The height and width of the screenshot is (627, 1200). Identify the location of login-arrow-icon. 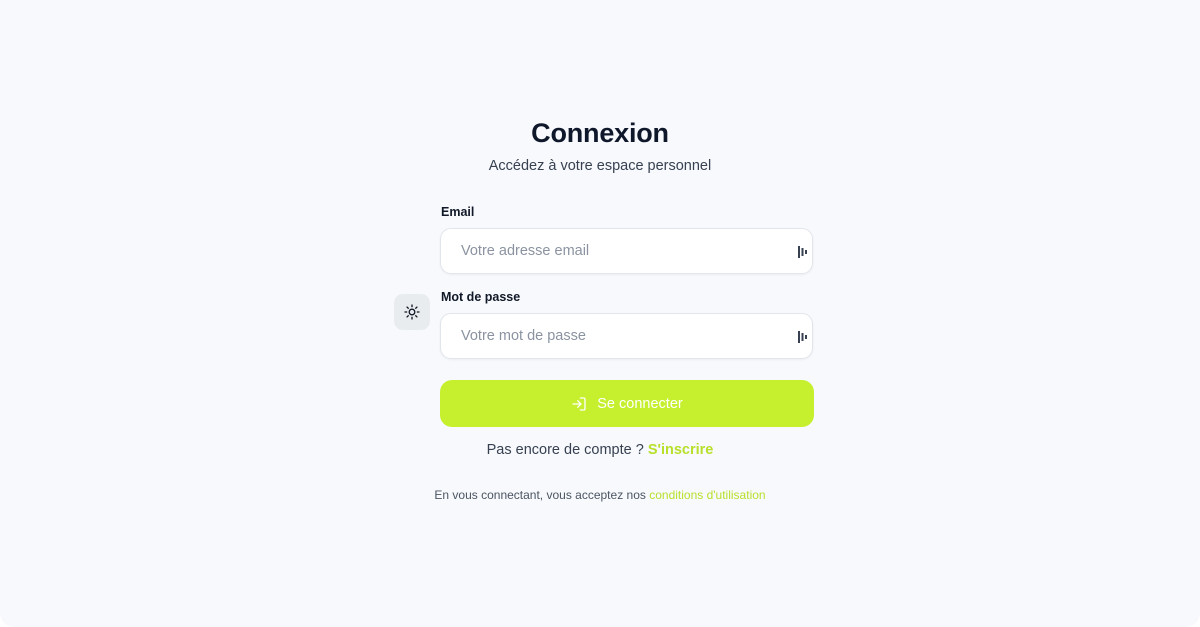
(579, 403).